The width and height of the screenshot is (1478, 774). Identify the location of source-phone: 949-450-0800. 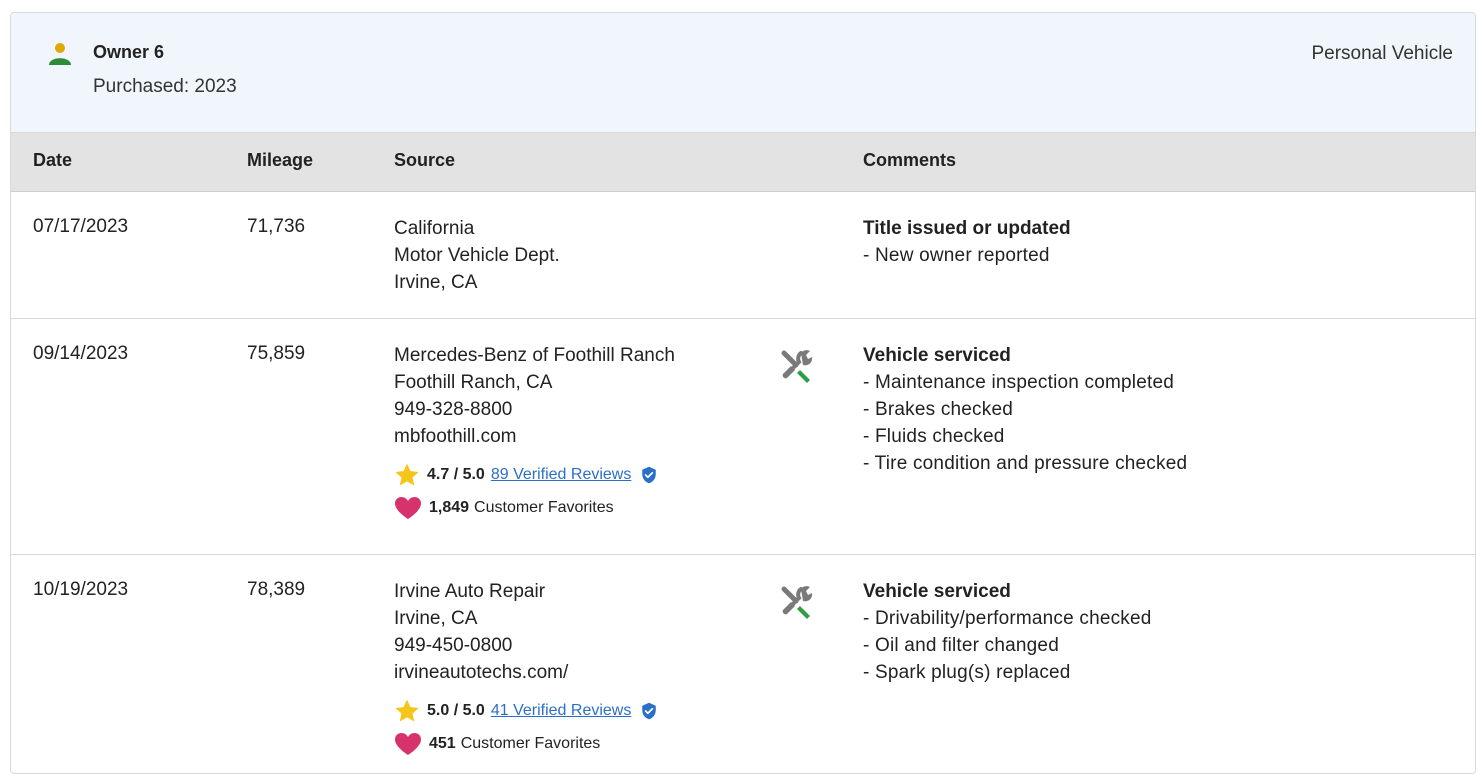
(453, 645).